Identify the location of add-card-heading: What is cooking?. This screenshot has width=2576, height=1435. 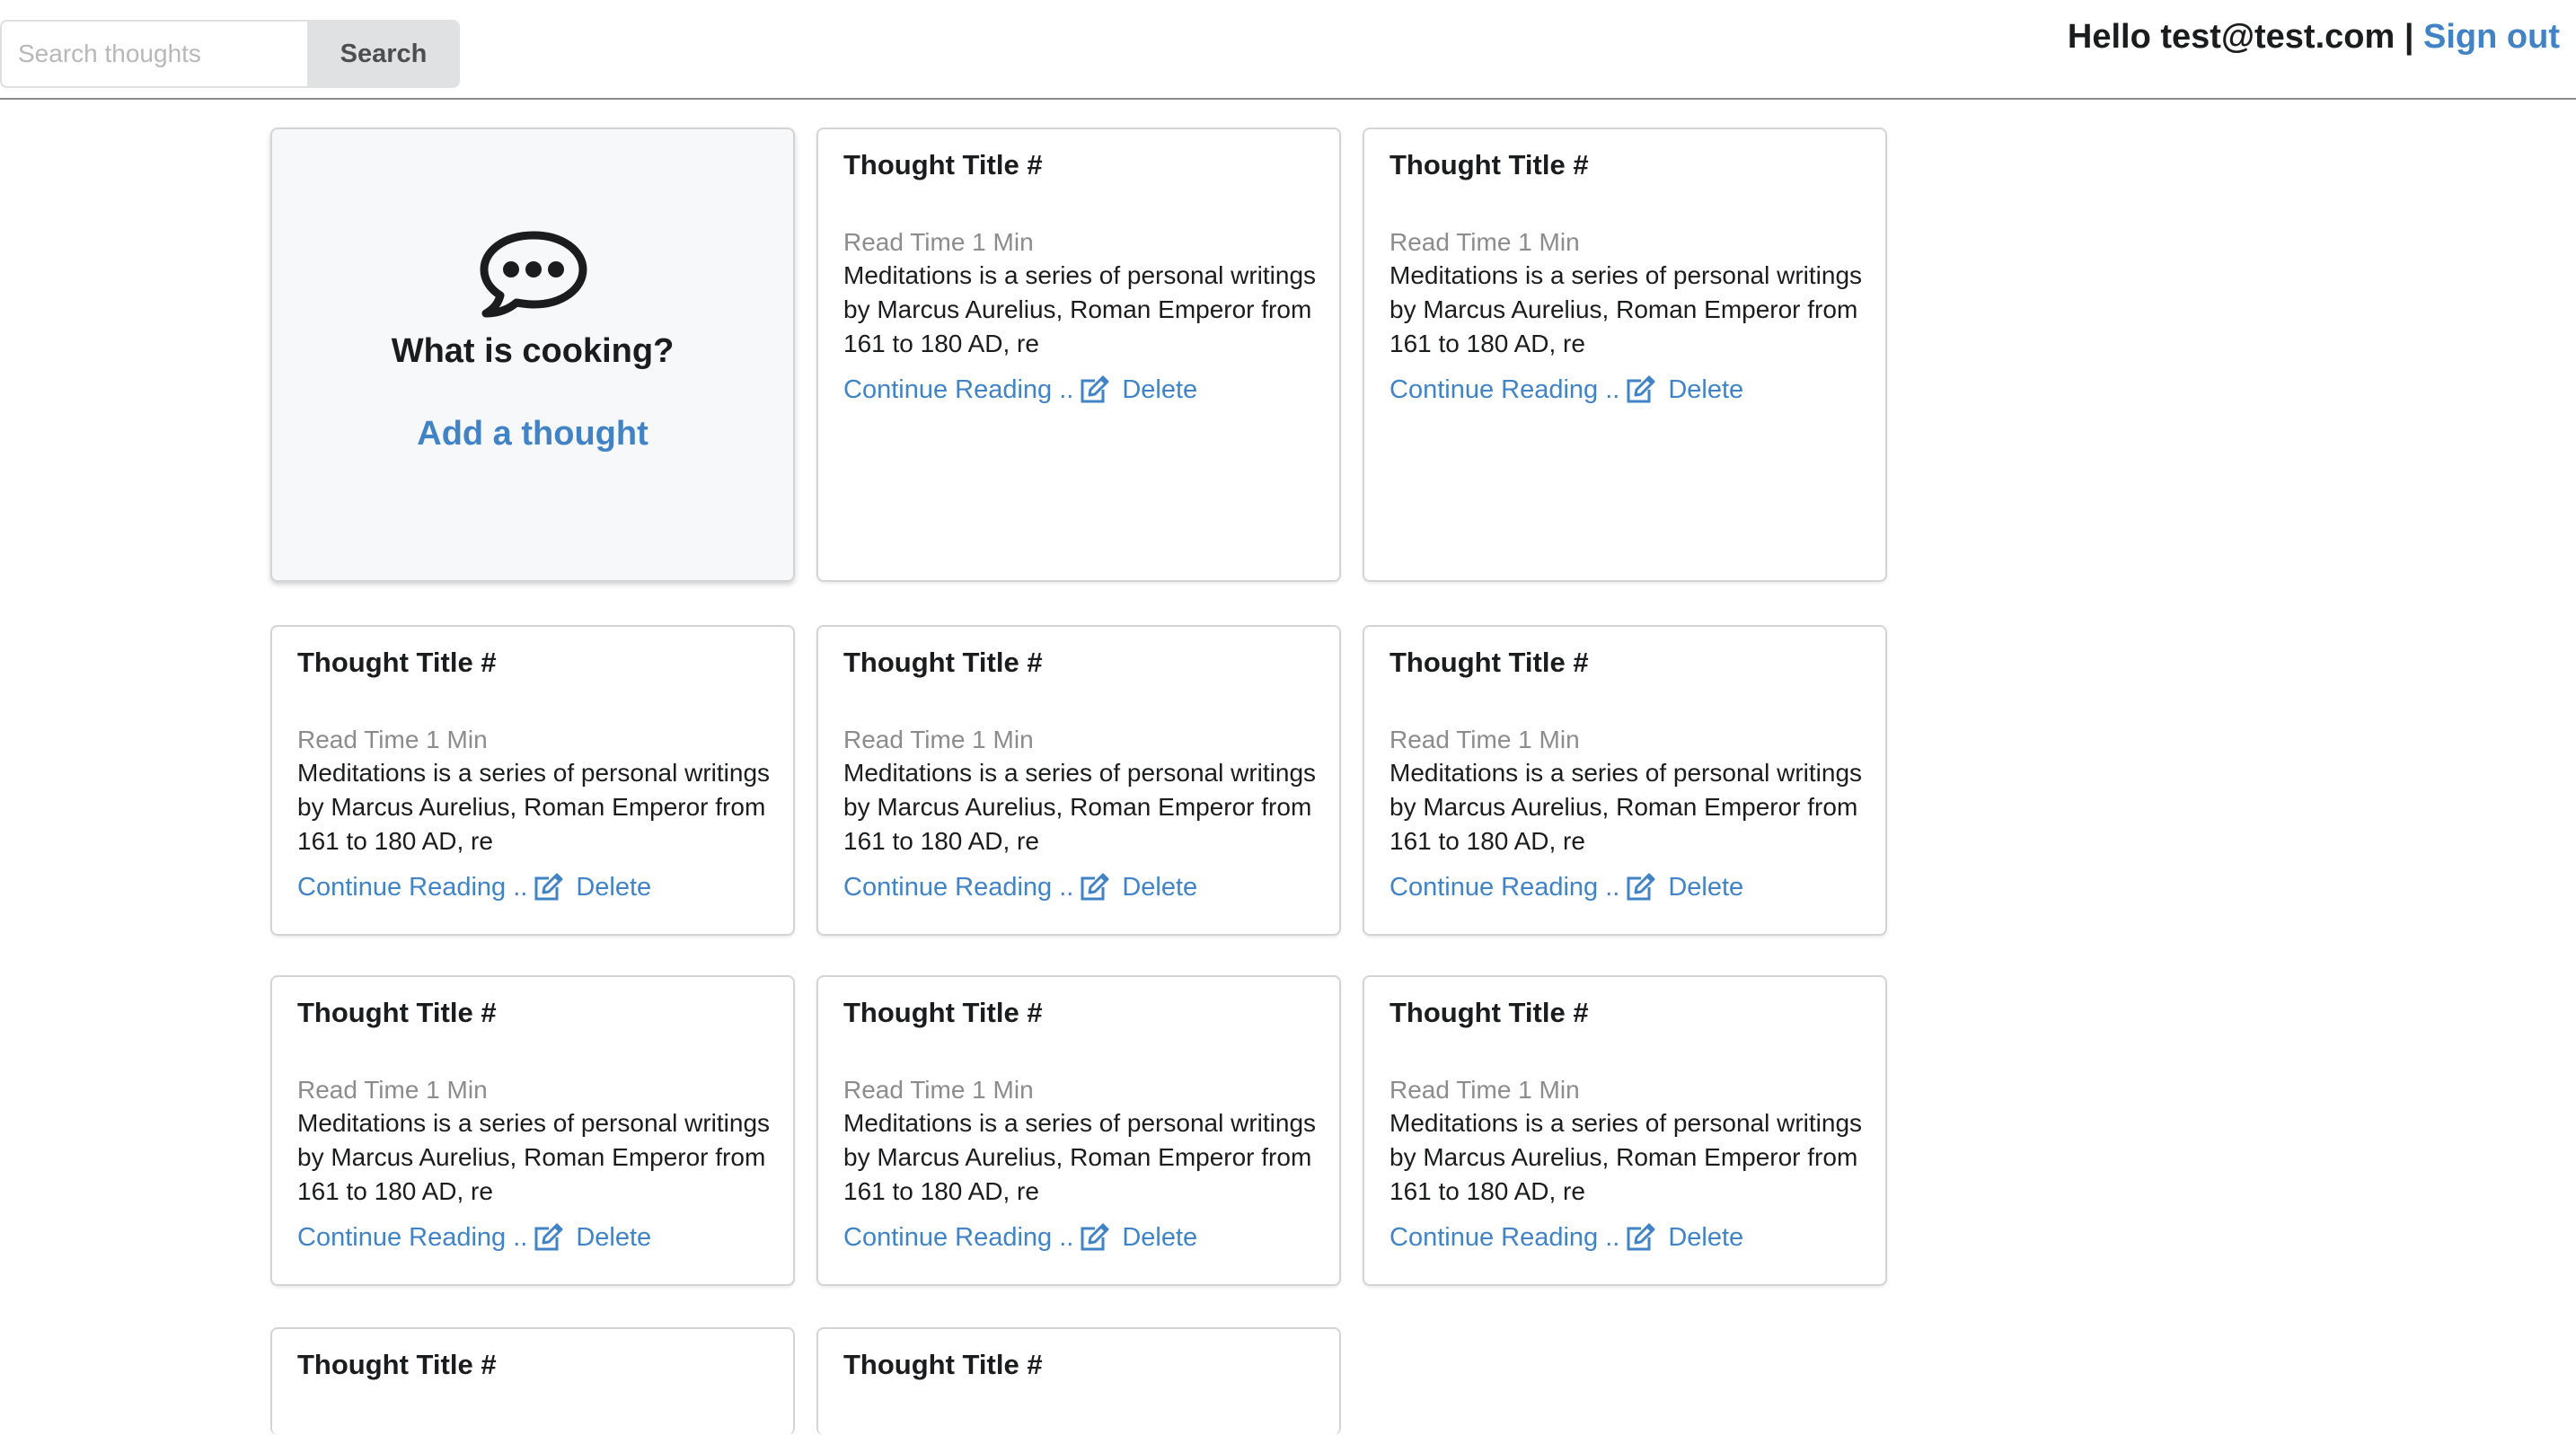
(533, 351).